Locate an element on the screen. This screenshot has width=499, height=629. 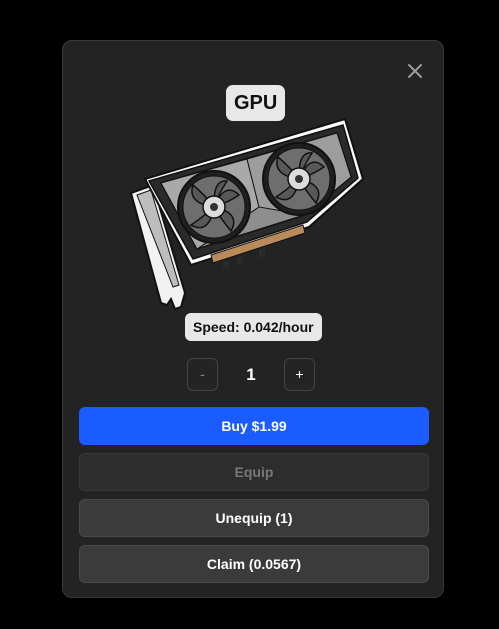
decrease-quantity-button: - is located at coordinates (202, 374).